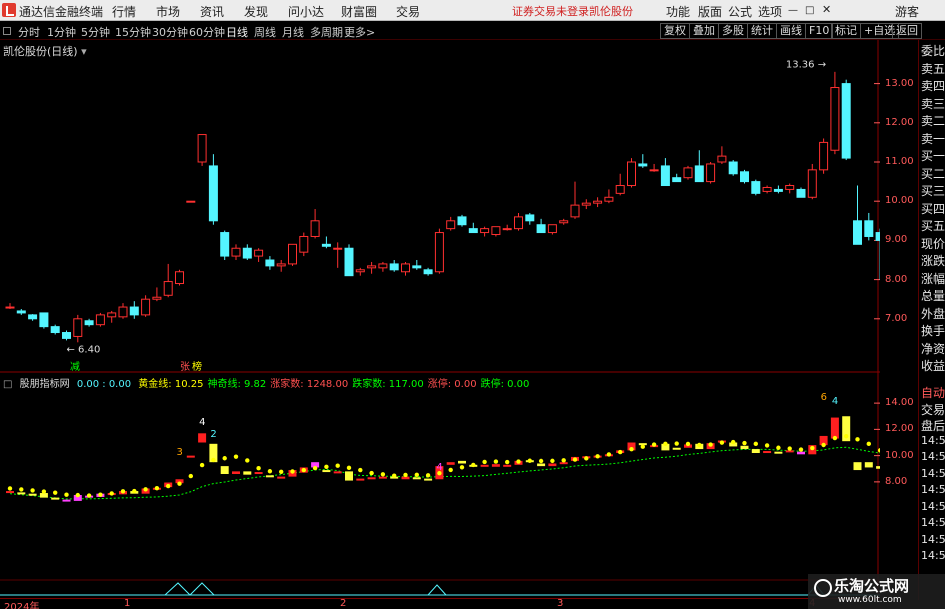 This screenshot has height=609, width=945. I want to click on period-60min: 60分钟, so click(207, 32).